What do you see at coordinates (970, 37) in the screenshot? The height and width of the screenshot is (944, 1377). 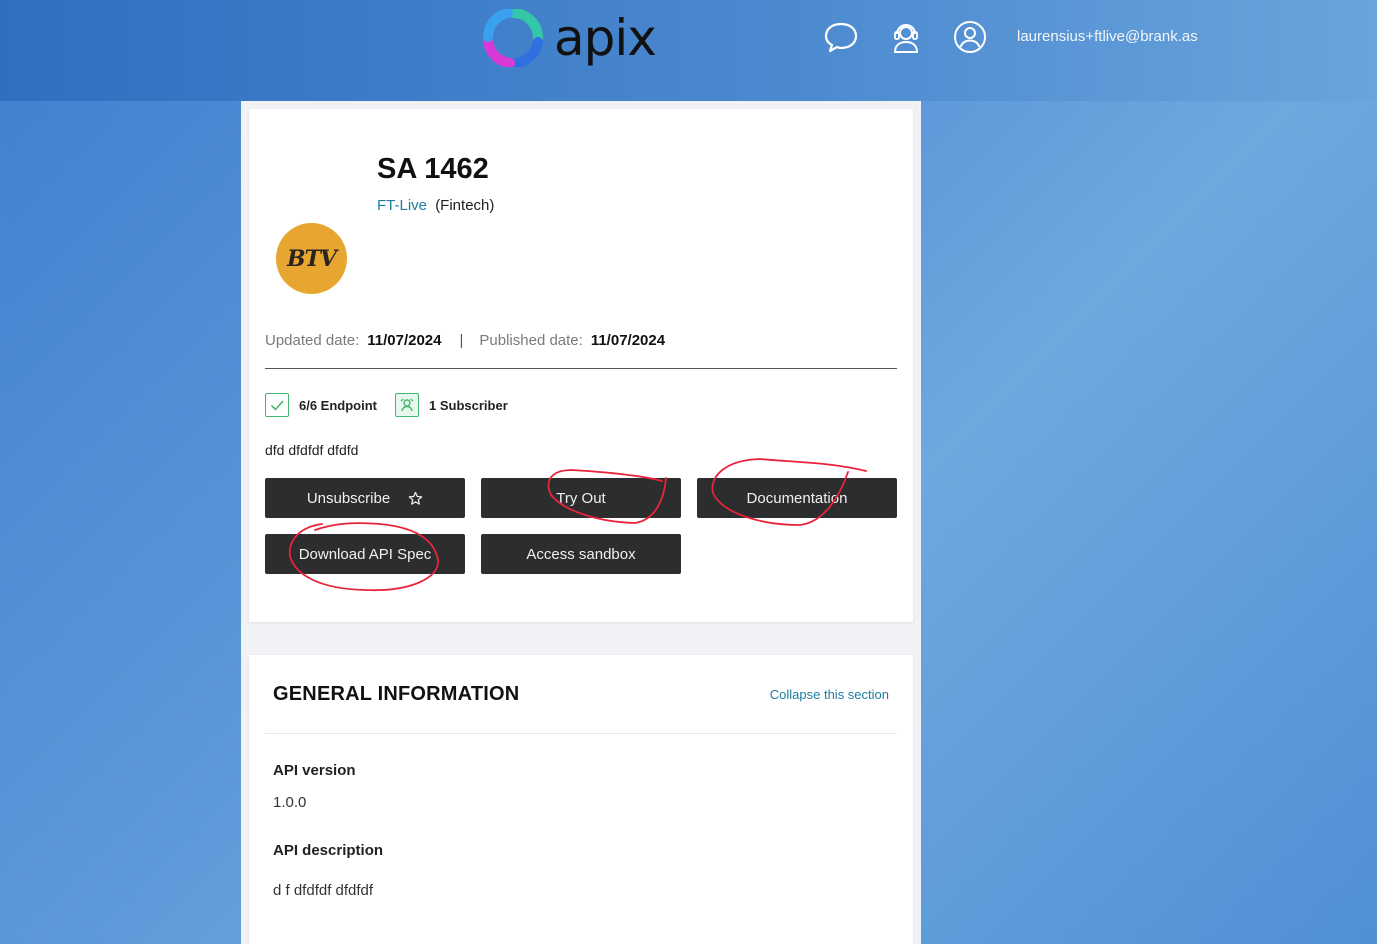 I see `account-icon` at bounding box center [970, 37].